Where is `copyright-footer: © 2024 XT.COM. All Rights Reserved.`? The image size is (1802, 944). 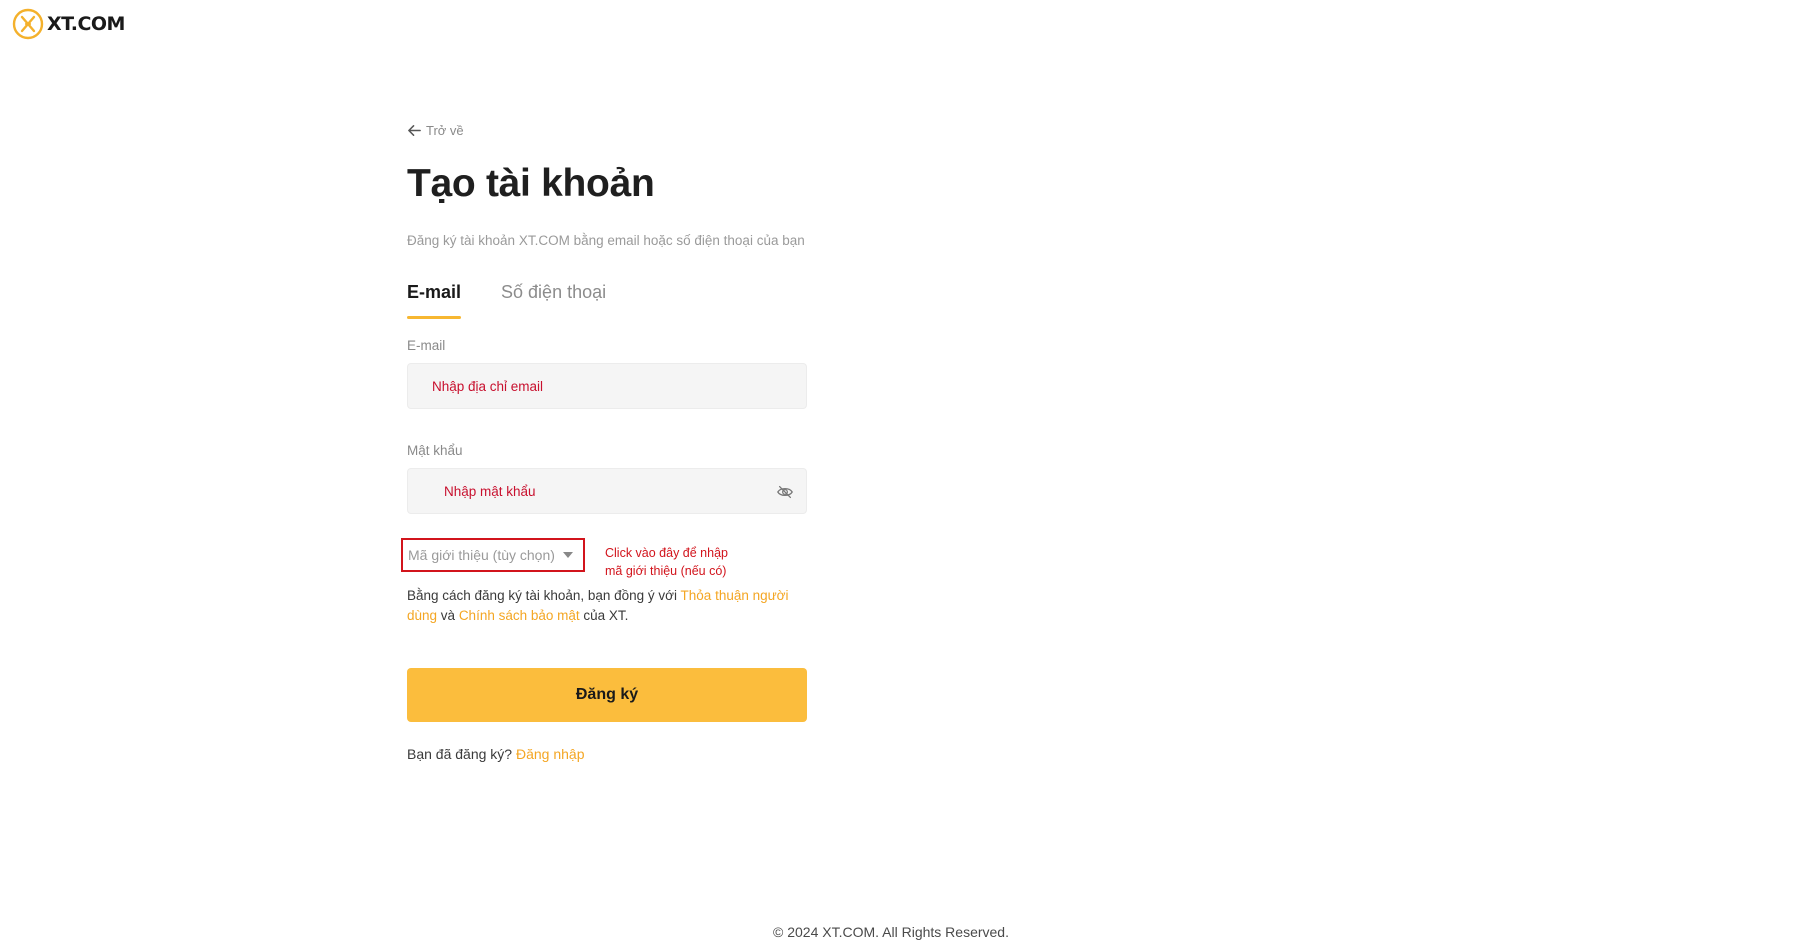
copyright-footer: © 2024 XT.COM. All Rights Reserved. is located at coordinates (891, 932).